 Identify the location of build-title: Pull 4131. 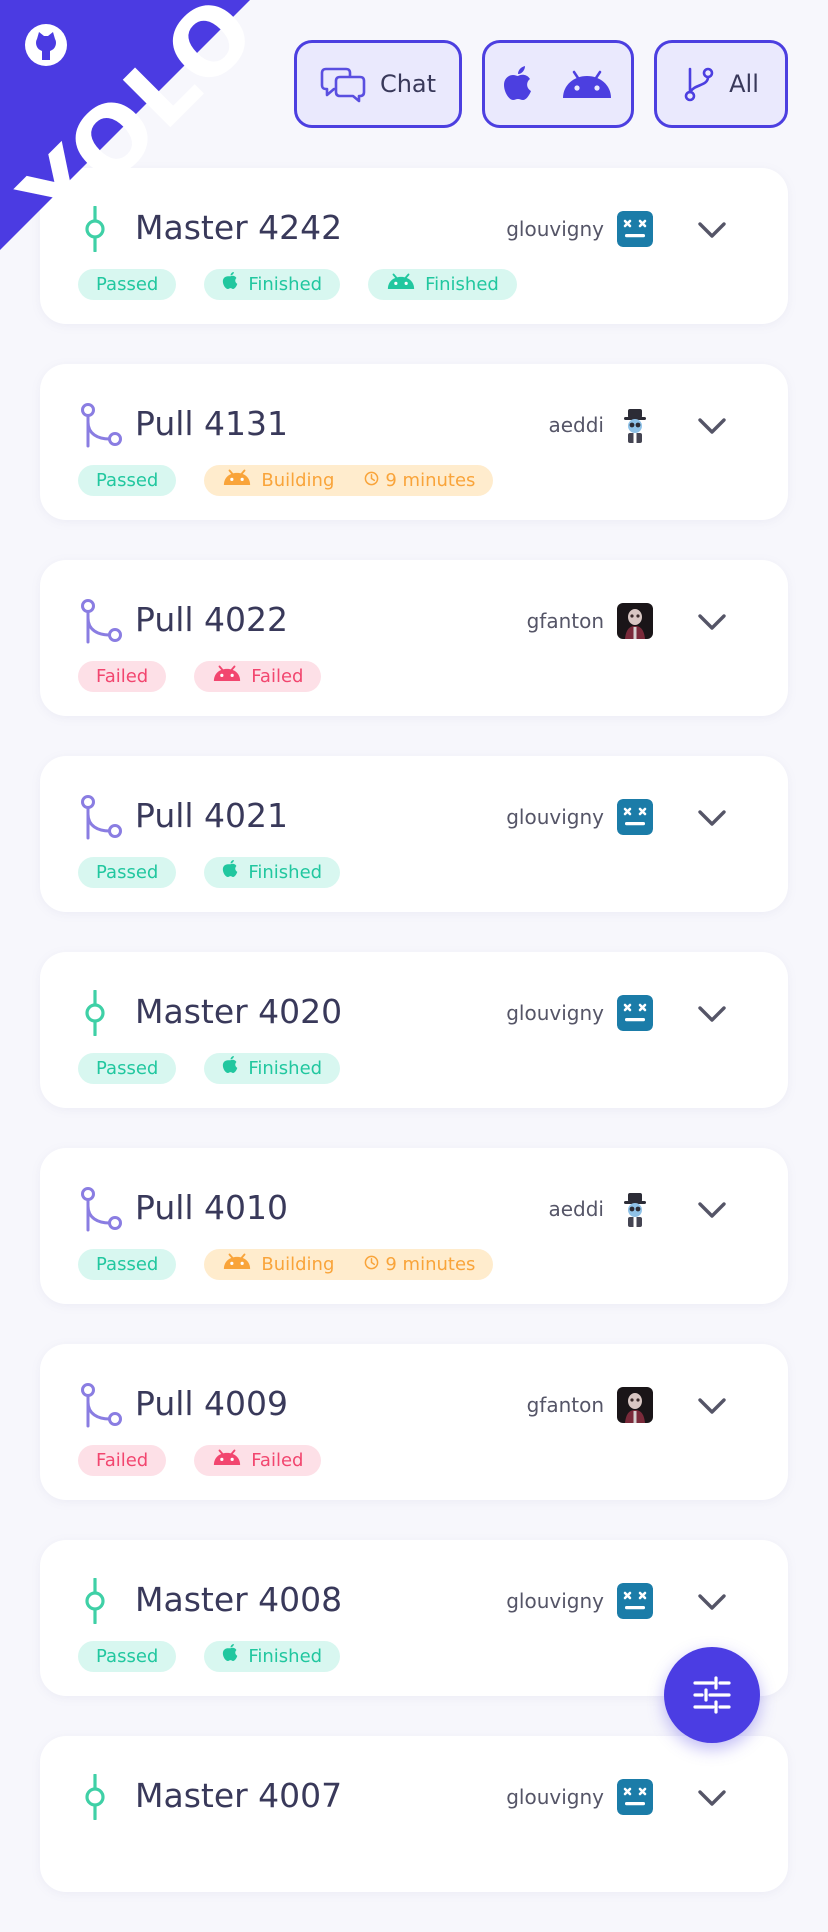
(211, 424).